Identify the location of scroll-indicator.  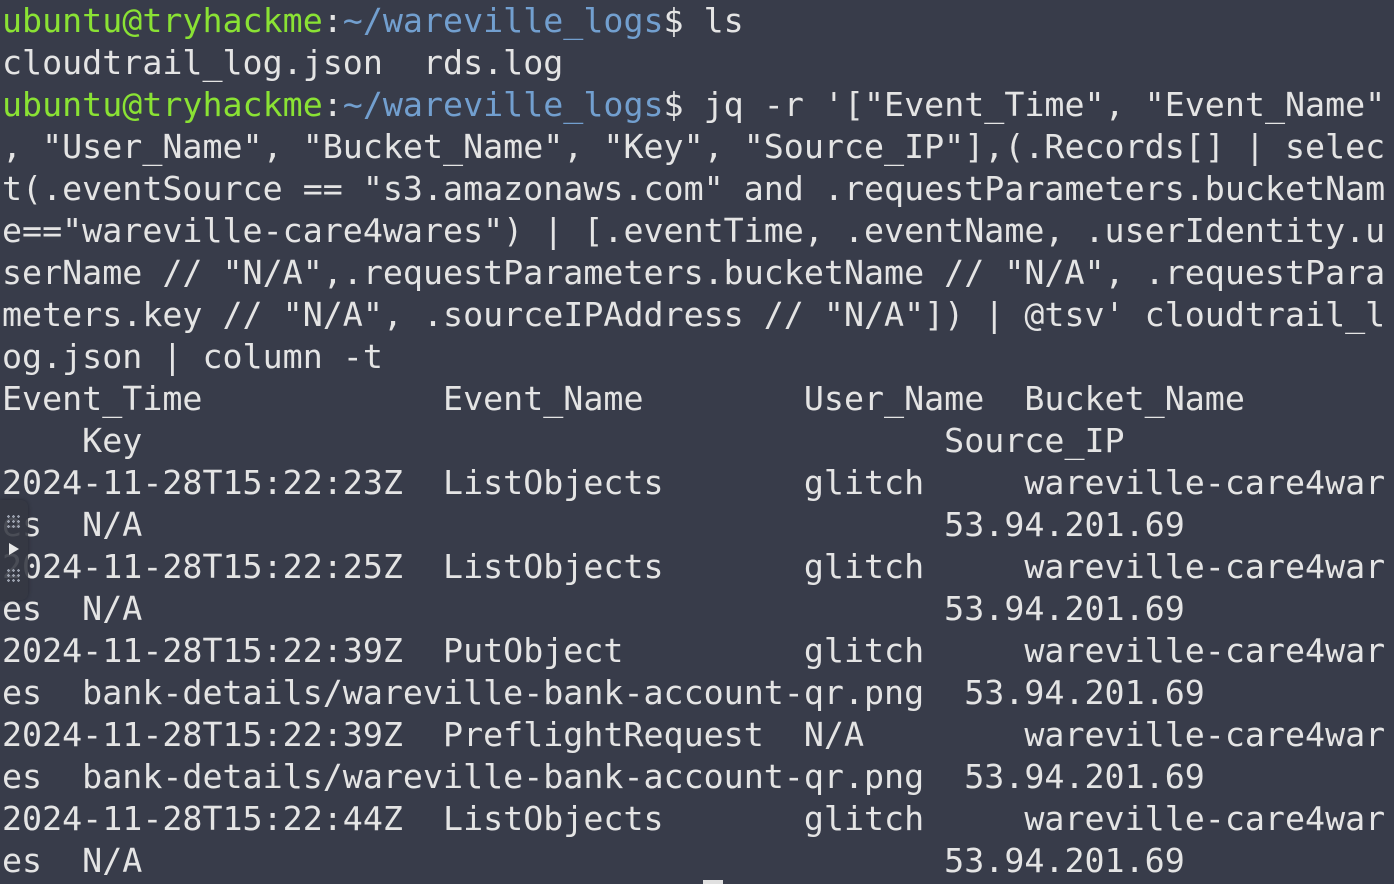
(713, 882).